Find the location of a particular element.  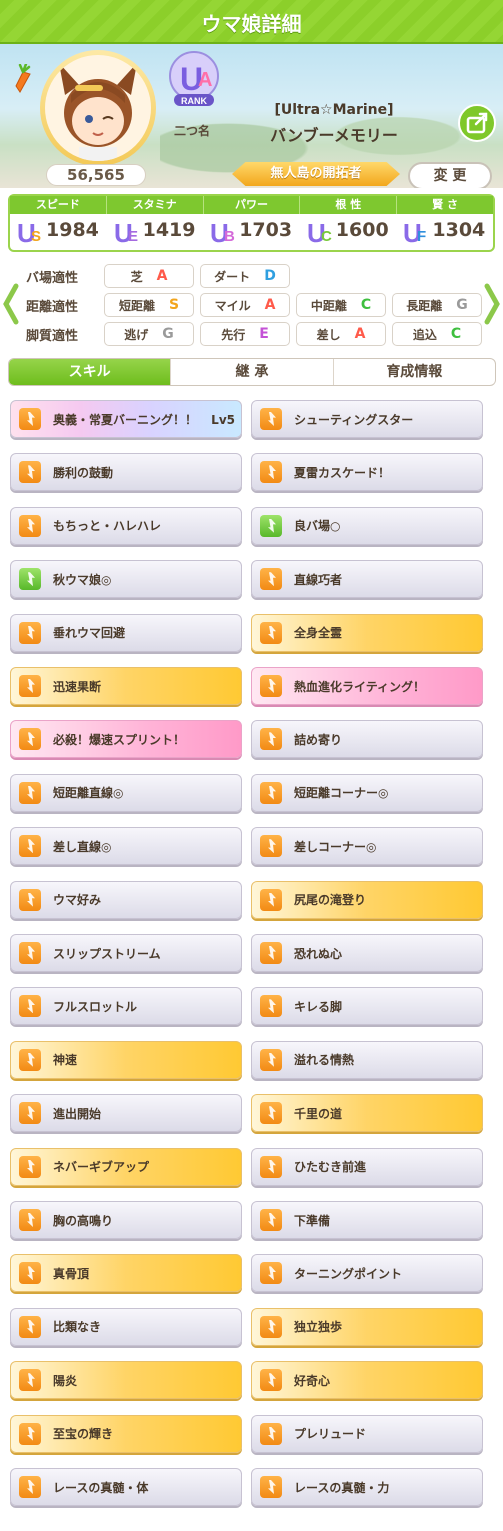

skill-item: 必殺！爆速スプリント！ is located at coordinates (126, 739).